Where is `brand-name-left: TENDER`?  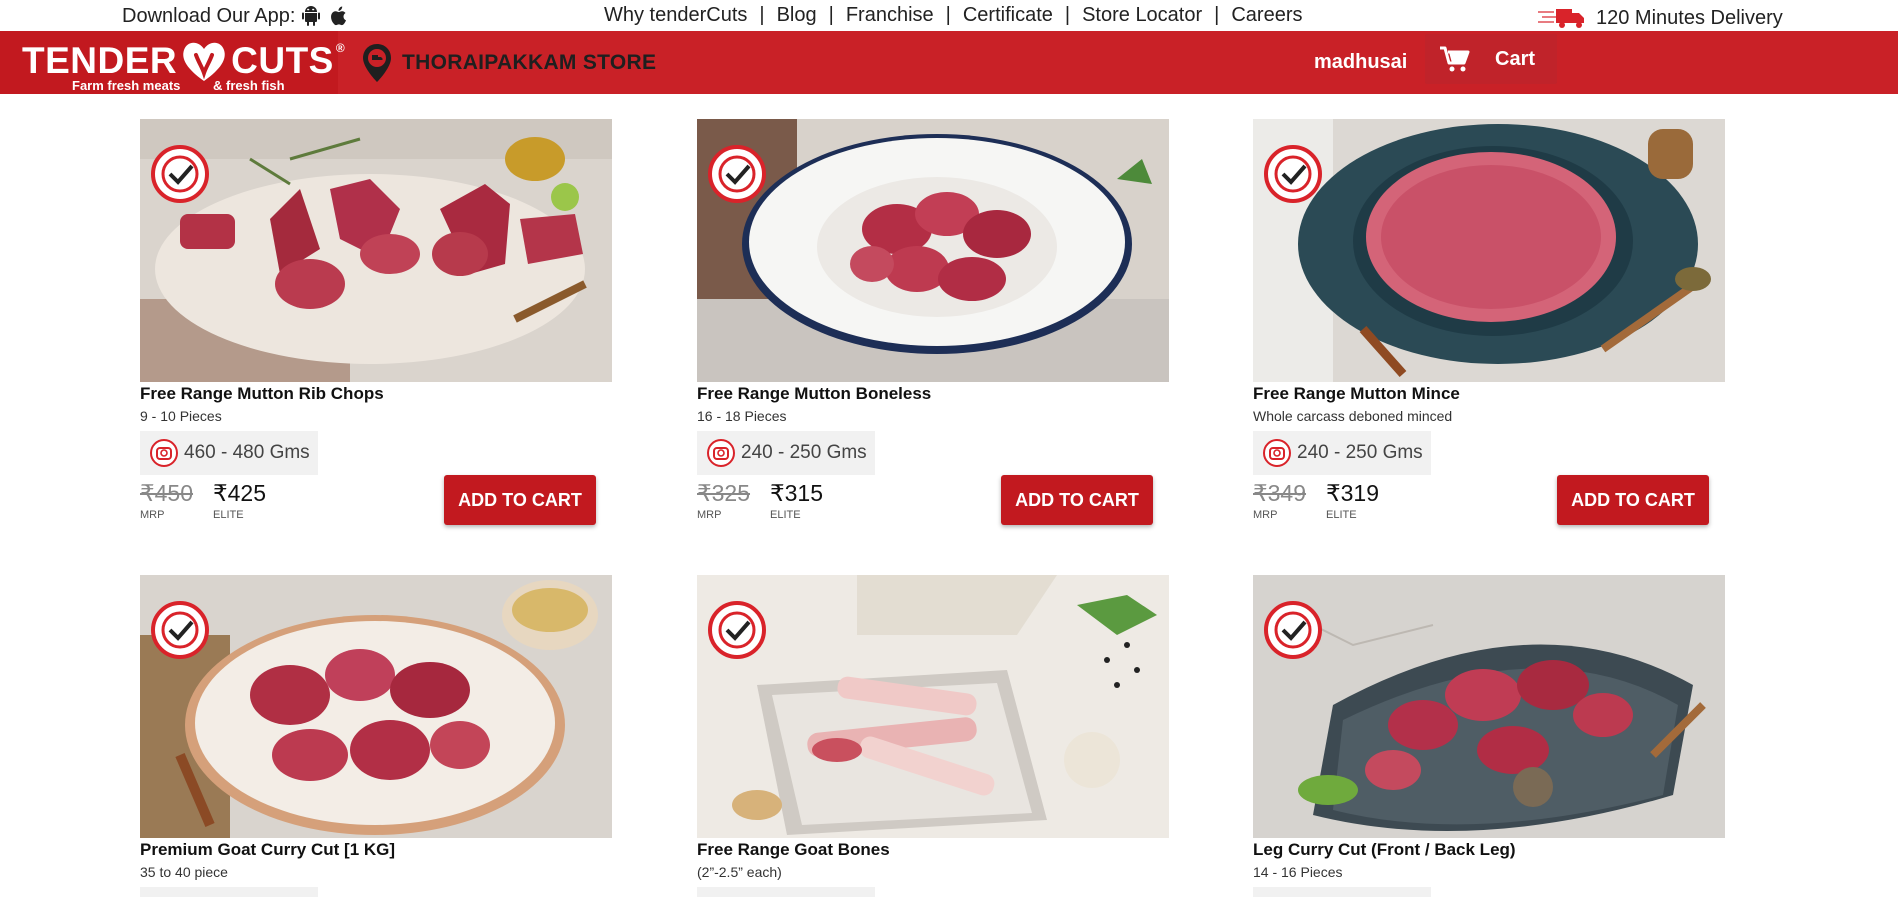
brand-name-left: TENDER is located at coordinates (100, 60).